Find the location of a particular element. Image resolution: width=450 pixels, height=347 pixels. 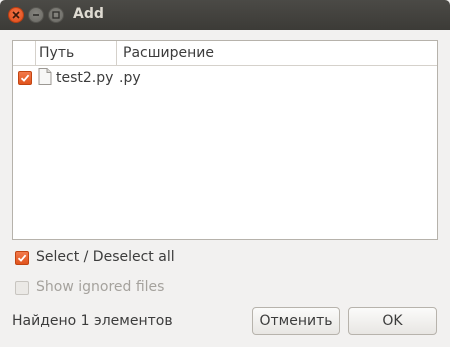

file-path: test2.py is located at coordinates (85, 78).